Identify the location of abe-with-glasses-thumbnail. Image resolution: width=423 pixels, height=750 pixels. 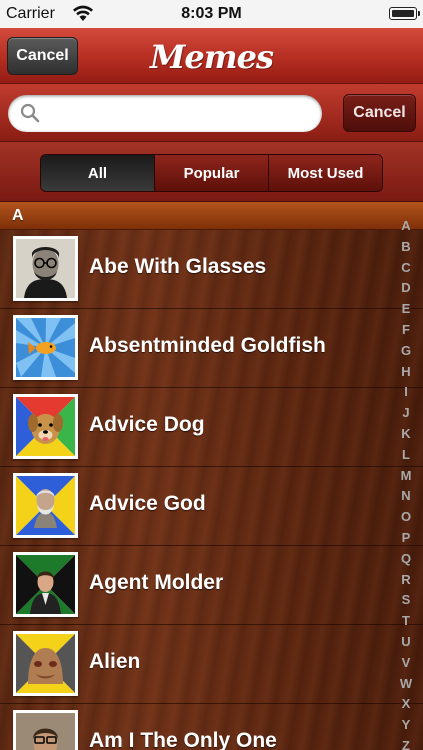
(45, 268).